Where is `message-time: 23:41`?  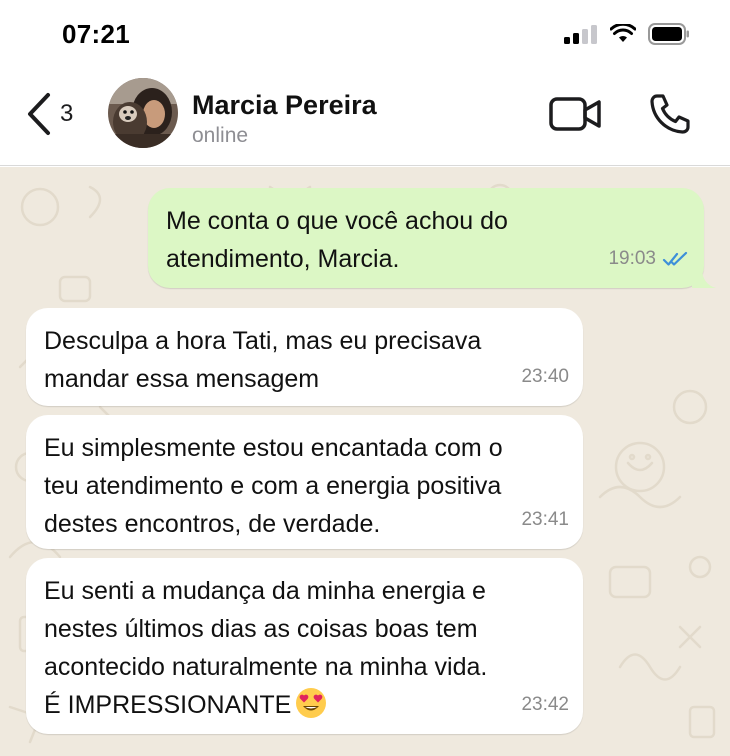
message-time: 23:41 is located at coordinates (545, 519).